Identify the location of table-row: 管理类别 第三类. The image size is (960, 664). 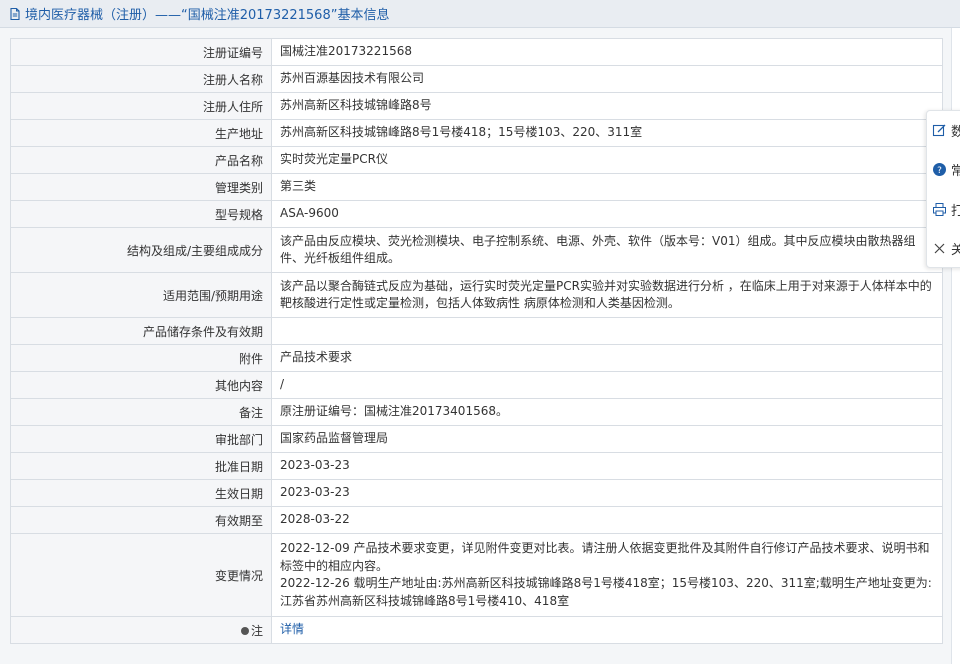
(476, 187).